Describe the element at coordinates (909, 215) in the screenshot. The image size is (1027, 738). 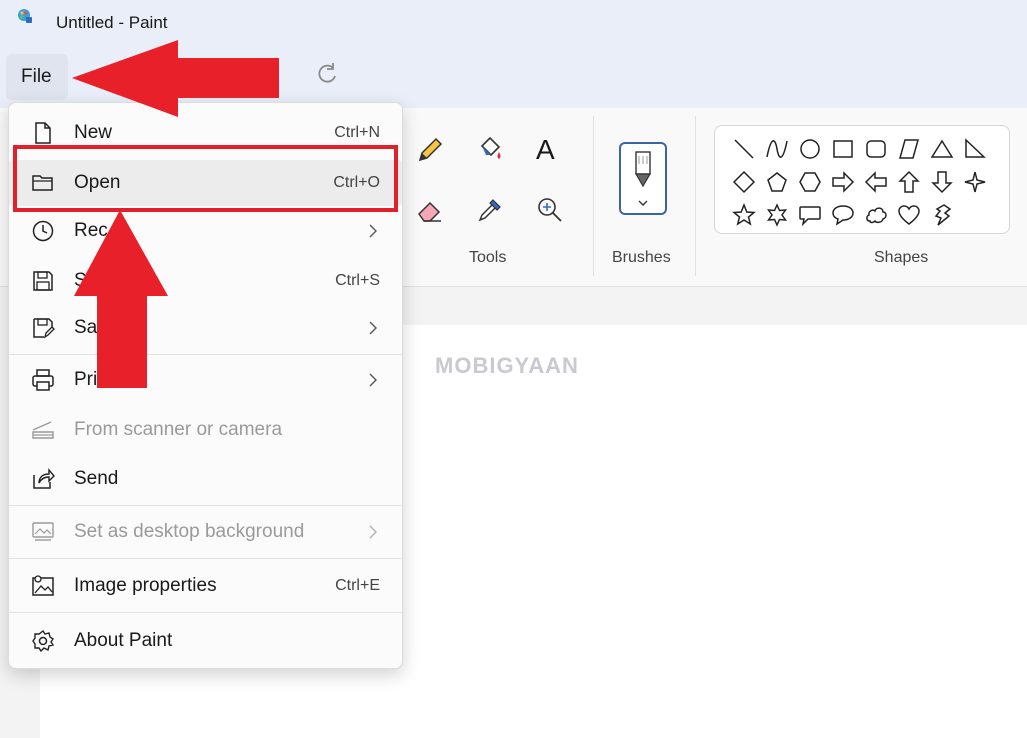
I see `heart-shape-icon` at that location.